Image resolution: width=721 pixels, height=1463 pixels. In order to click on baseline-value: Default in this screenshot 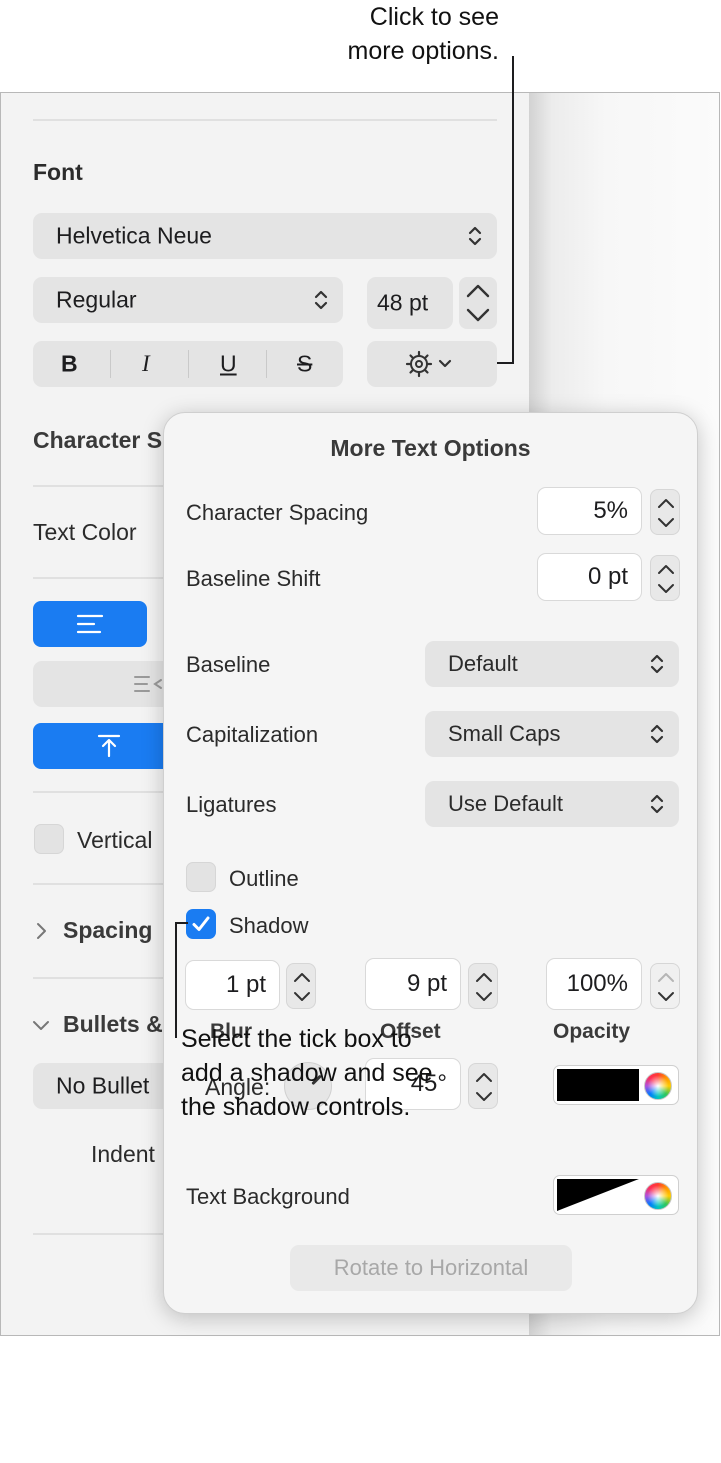, I will do `click(483, 663)`.